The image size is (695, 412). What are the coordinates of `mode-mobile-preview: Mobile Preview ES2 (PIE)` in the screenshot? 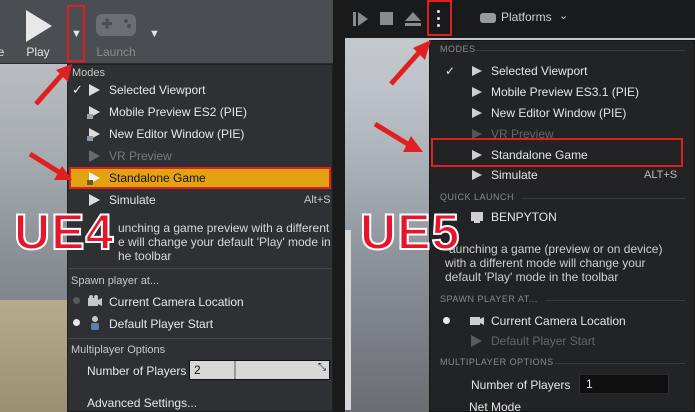 It's located at (178, 112).